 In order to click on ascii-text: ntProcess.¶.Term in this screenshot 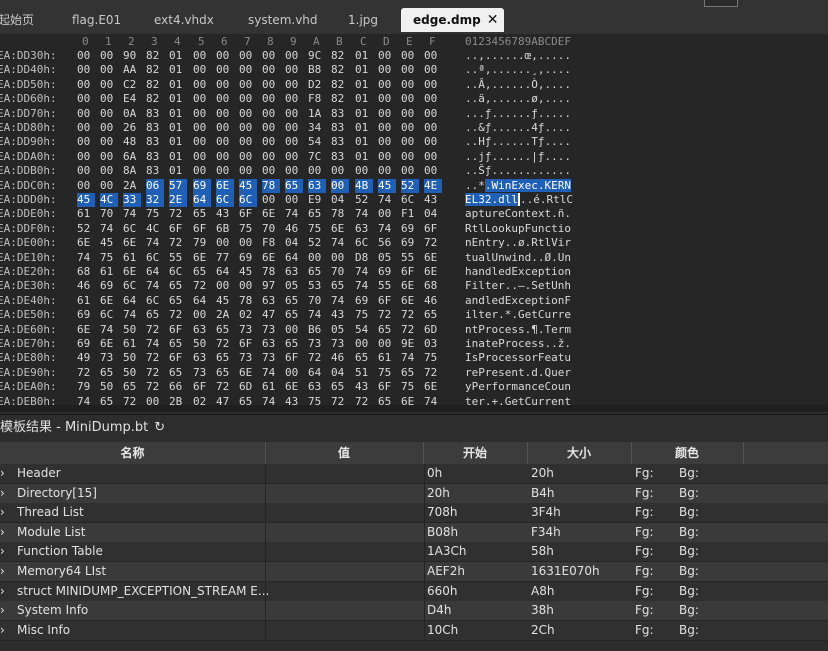, I will do `click(518, 330)`.